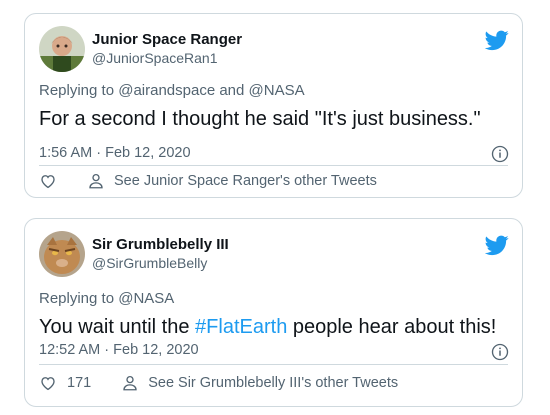  What do you see at coordinates (119, 350) in the screenshot?
I see `timestamp: 12:52 AM · Feb 12, 2020` at bounding box center [119, 350].